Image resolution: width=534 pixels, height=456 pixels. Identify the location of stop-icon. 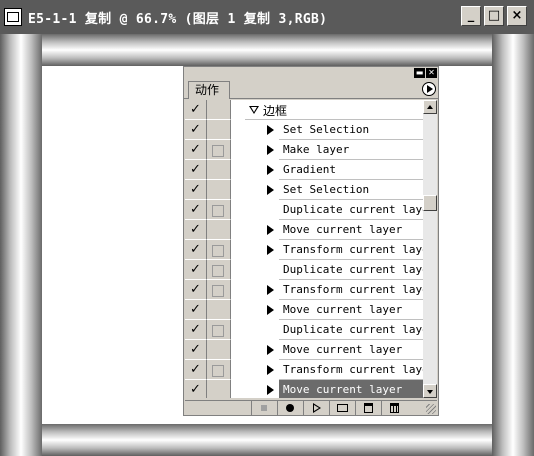
(264, 408).